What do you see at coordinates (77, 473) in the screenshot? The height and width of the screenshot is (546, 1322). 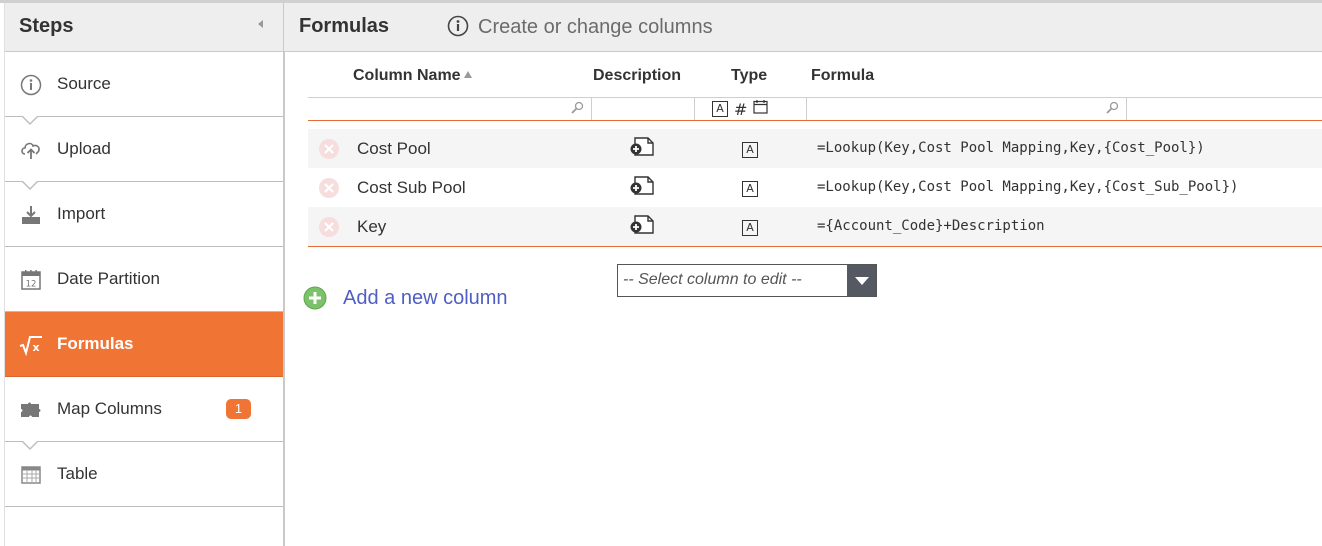 I see `step-table-label: Table` at bounding box center [77, 473].